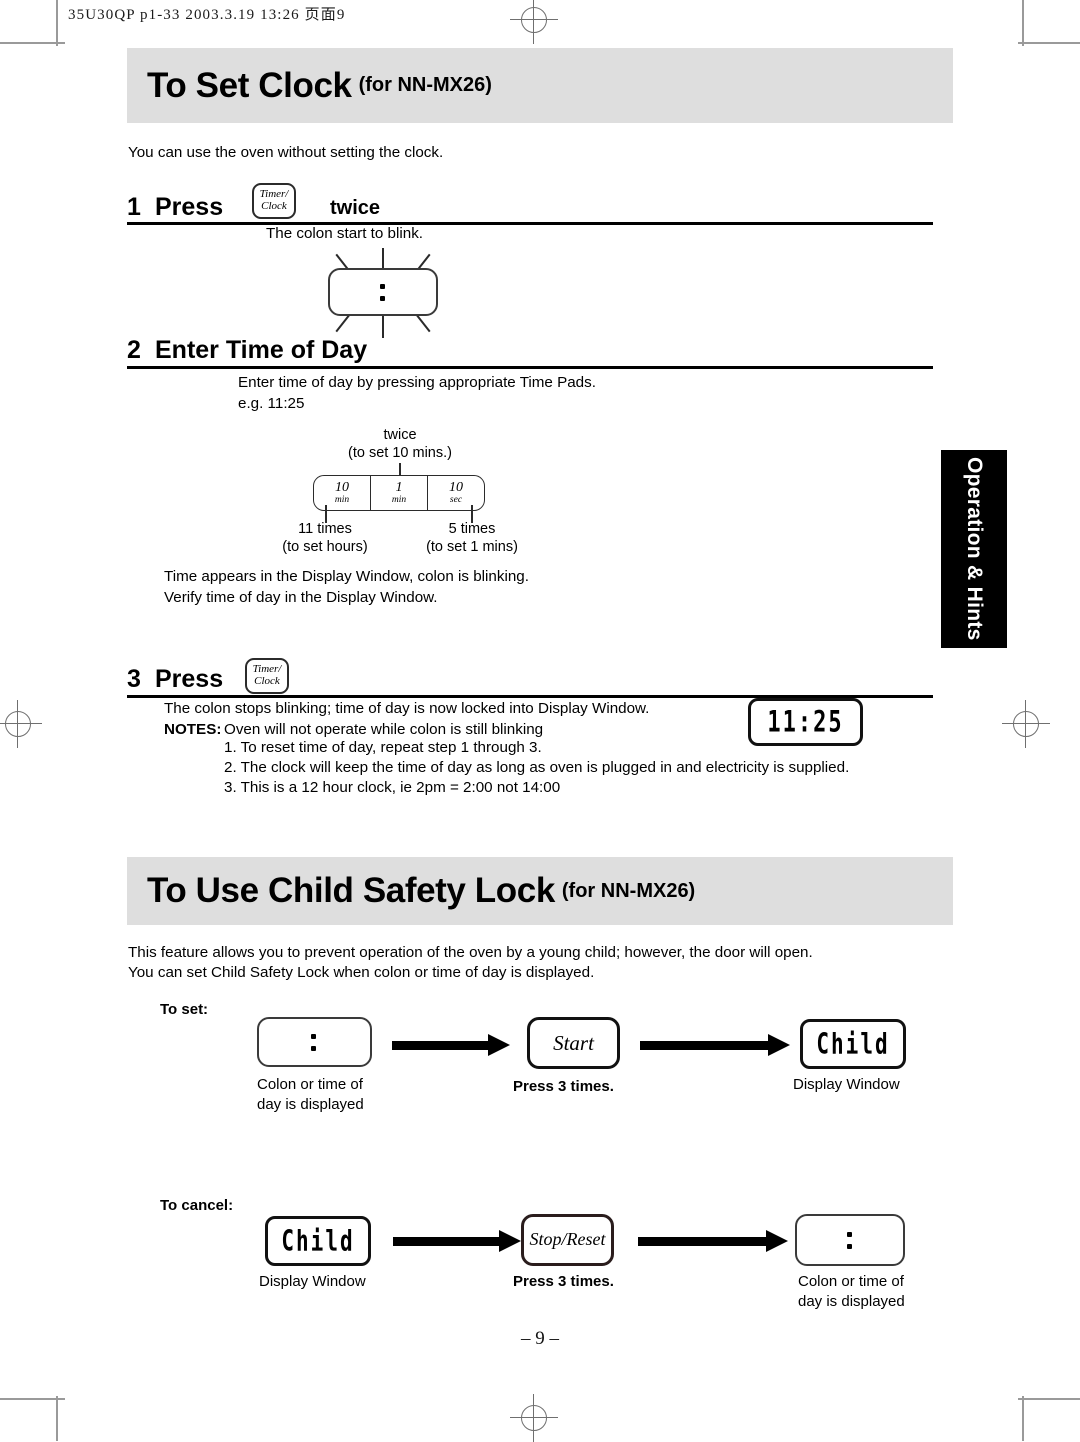 The height and width of the screenshot is (1442, 1080). I want to click on registration-mark-left, so click(21, 724).